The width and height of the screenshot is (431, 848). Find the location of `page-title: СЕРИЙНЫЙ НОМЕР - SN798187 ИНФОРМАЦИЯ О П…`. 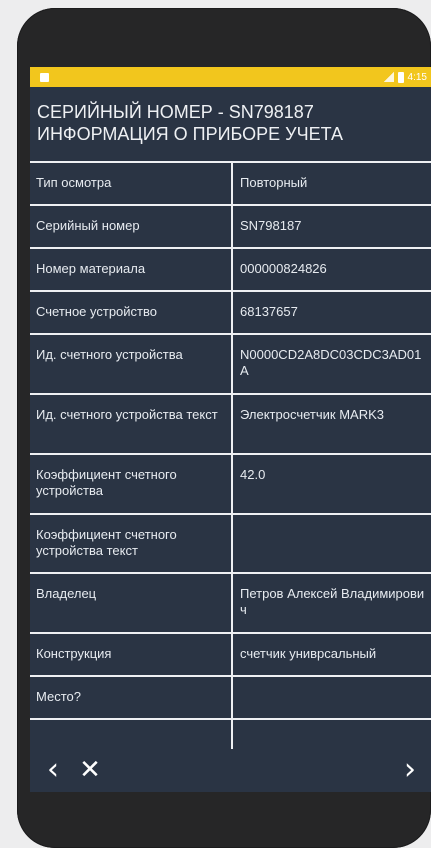

page-title: СЕРИЙНЫЙ НОМЕР - SN798187 ИНФОРМАЦИЯ О П… is located at coordinates (190, 123).